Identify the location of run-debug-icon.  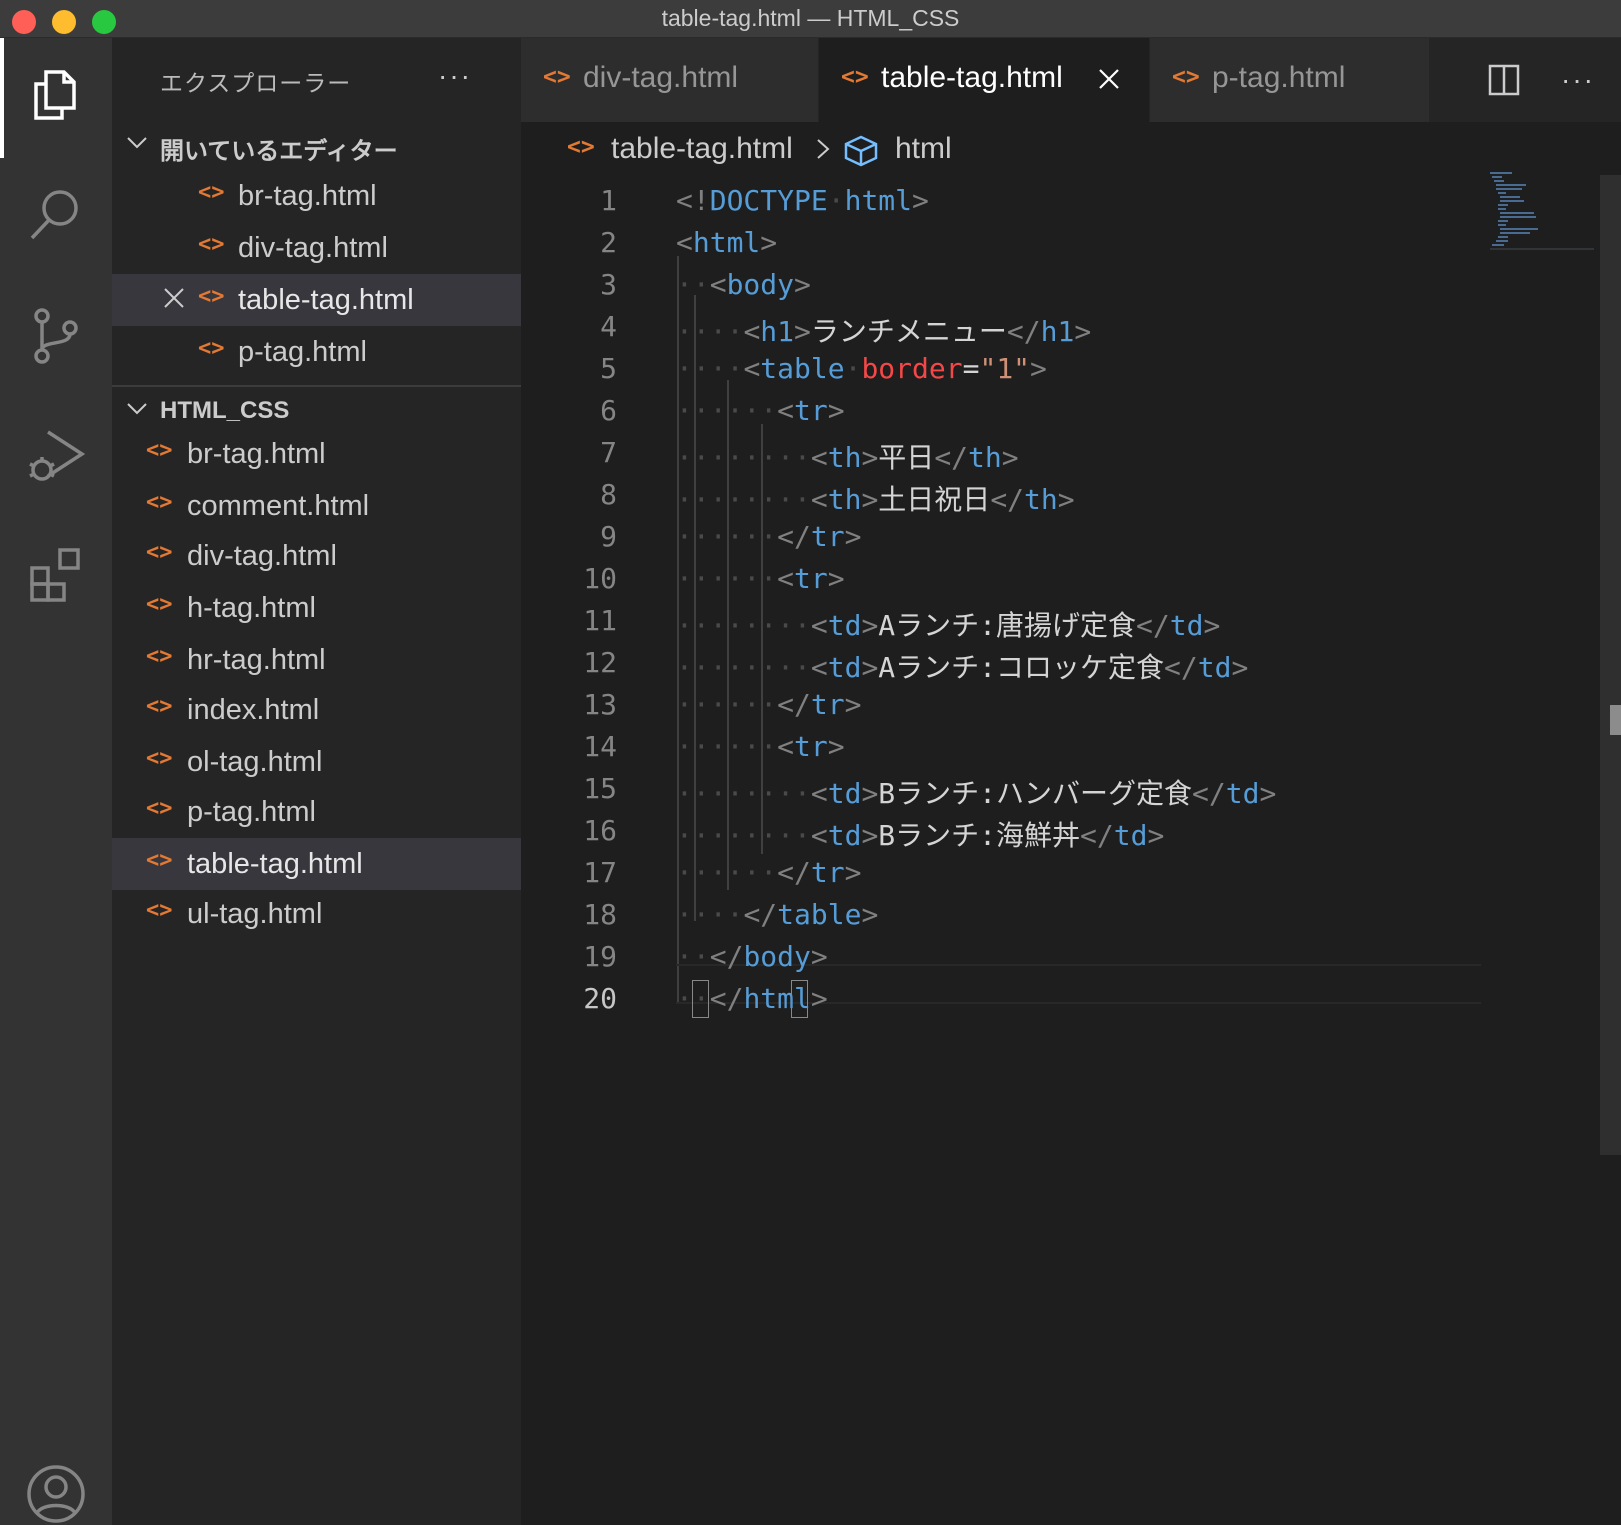
(56, 456).